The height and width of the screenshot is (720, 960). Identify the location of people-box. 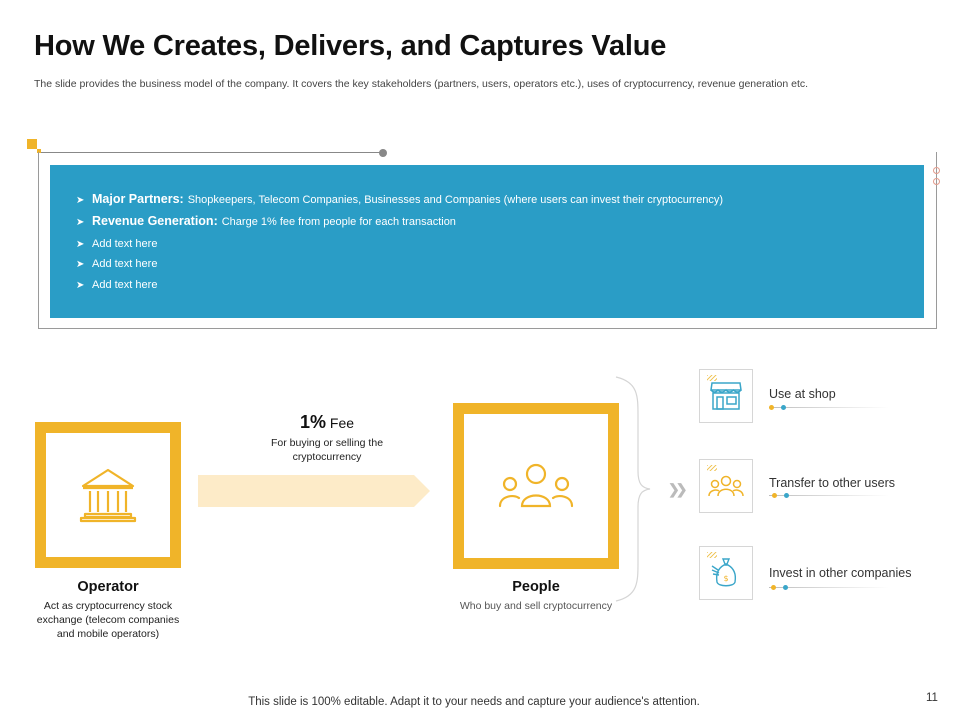
(536, 486).